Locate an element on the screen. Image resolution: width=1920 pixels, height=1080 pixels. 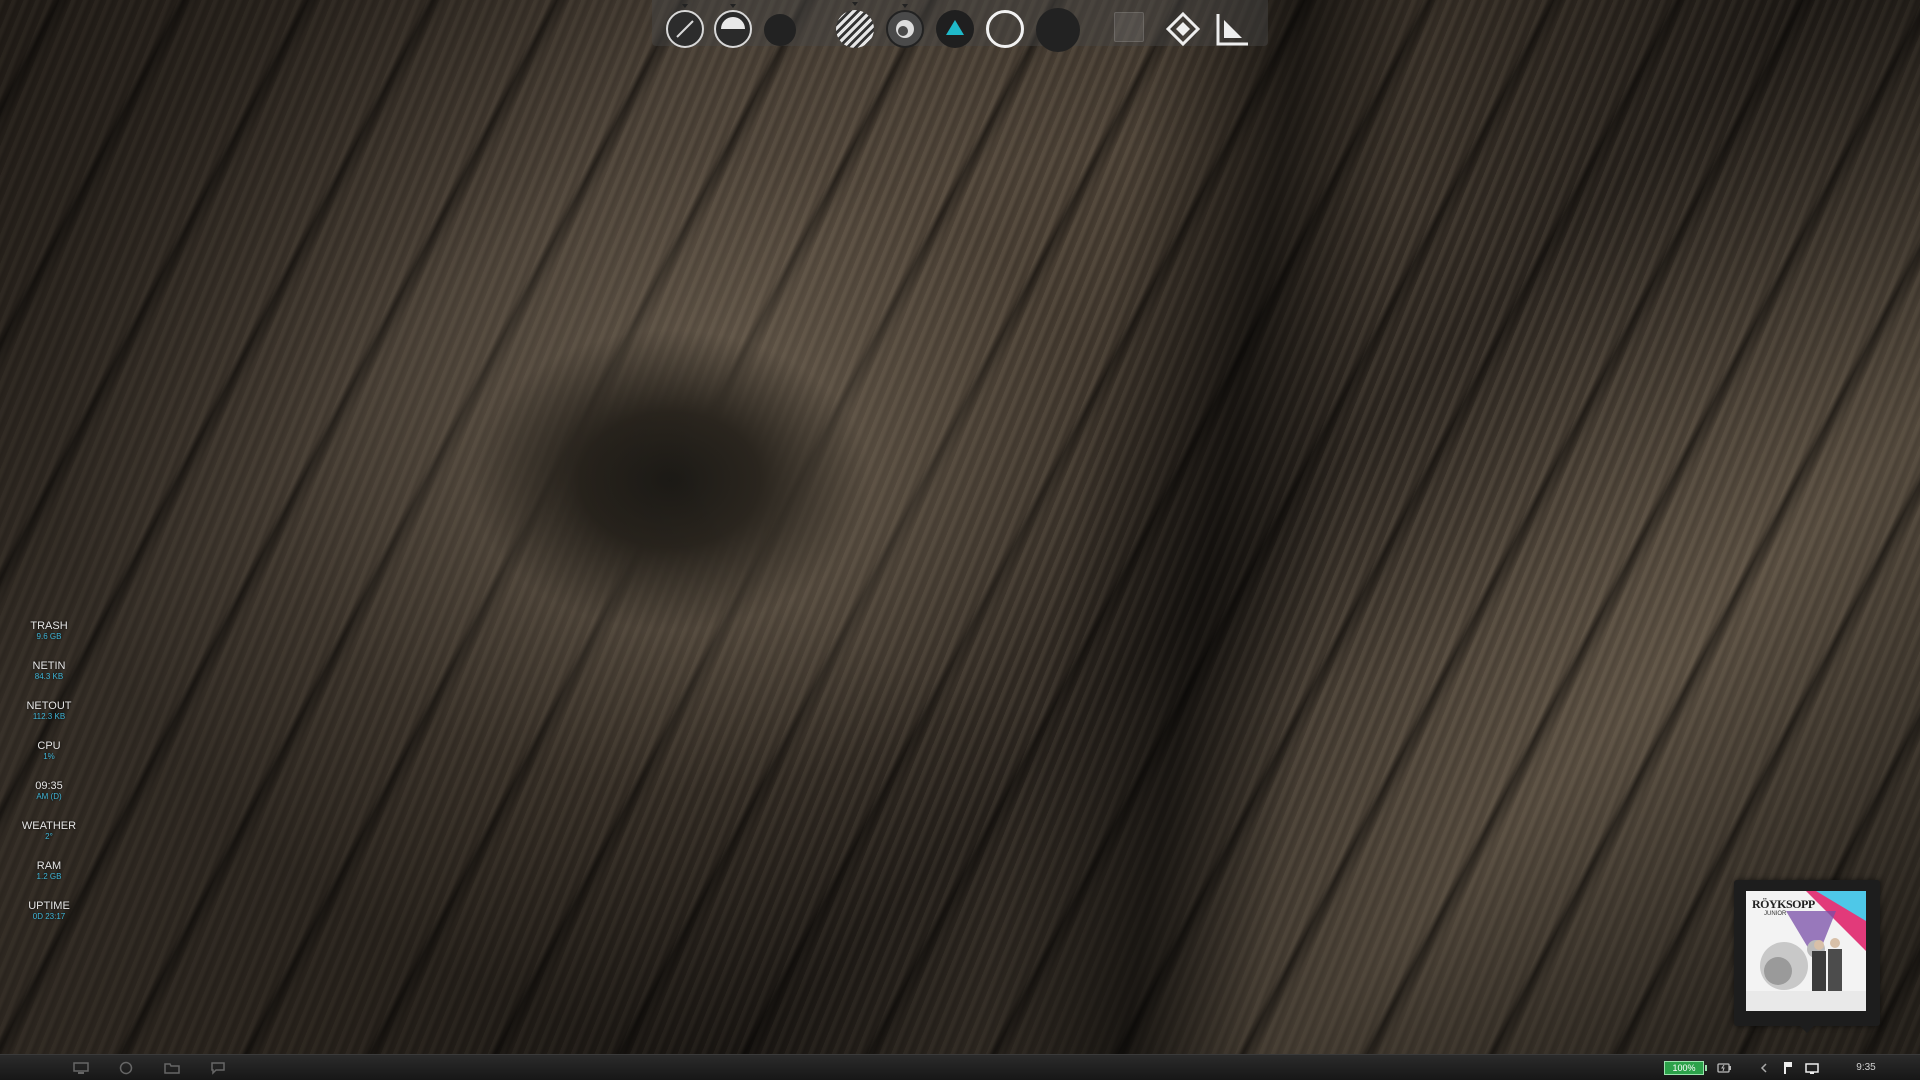
widget-uptime: UPTIME 0D 23:17 is located at coordinates (49, 920).